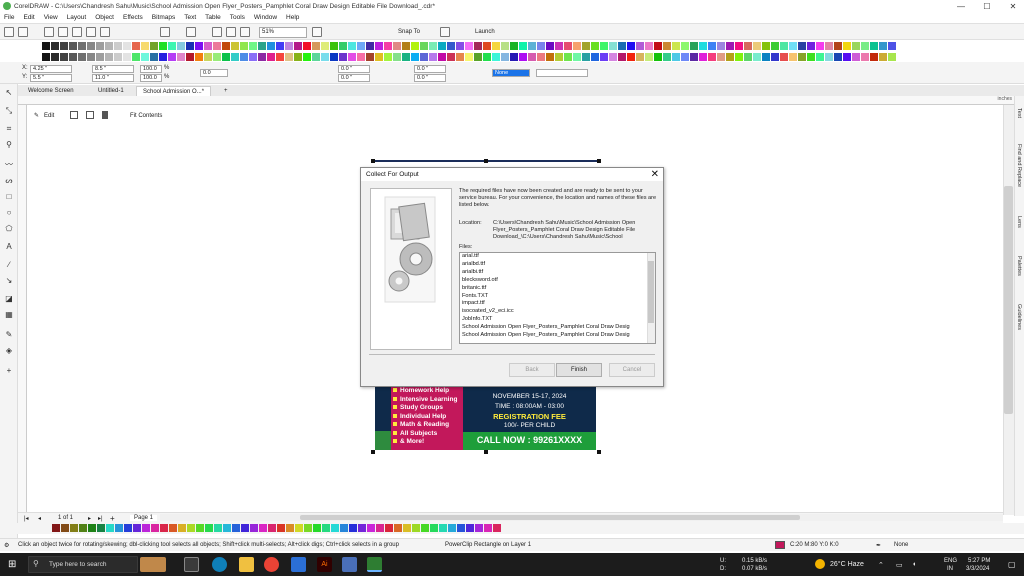 Image resolution: width=1024 pixels, height=576 pixels. I want to click on list-item: Fonts.TXT, so click(557, 297).